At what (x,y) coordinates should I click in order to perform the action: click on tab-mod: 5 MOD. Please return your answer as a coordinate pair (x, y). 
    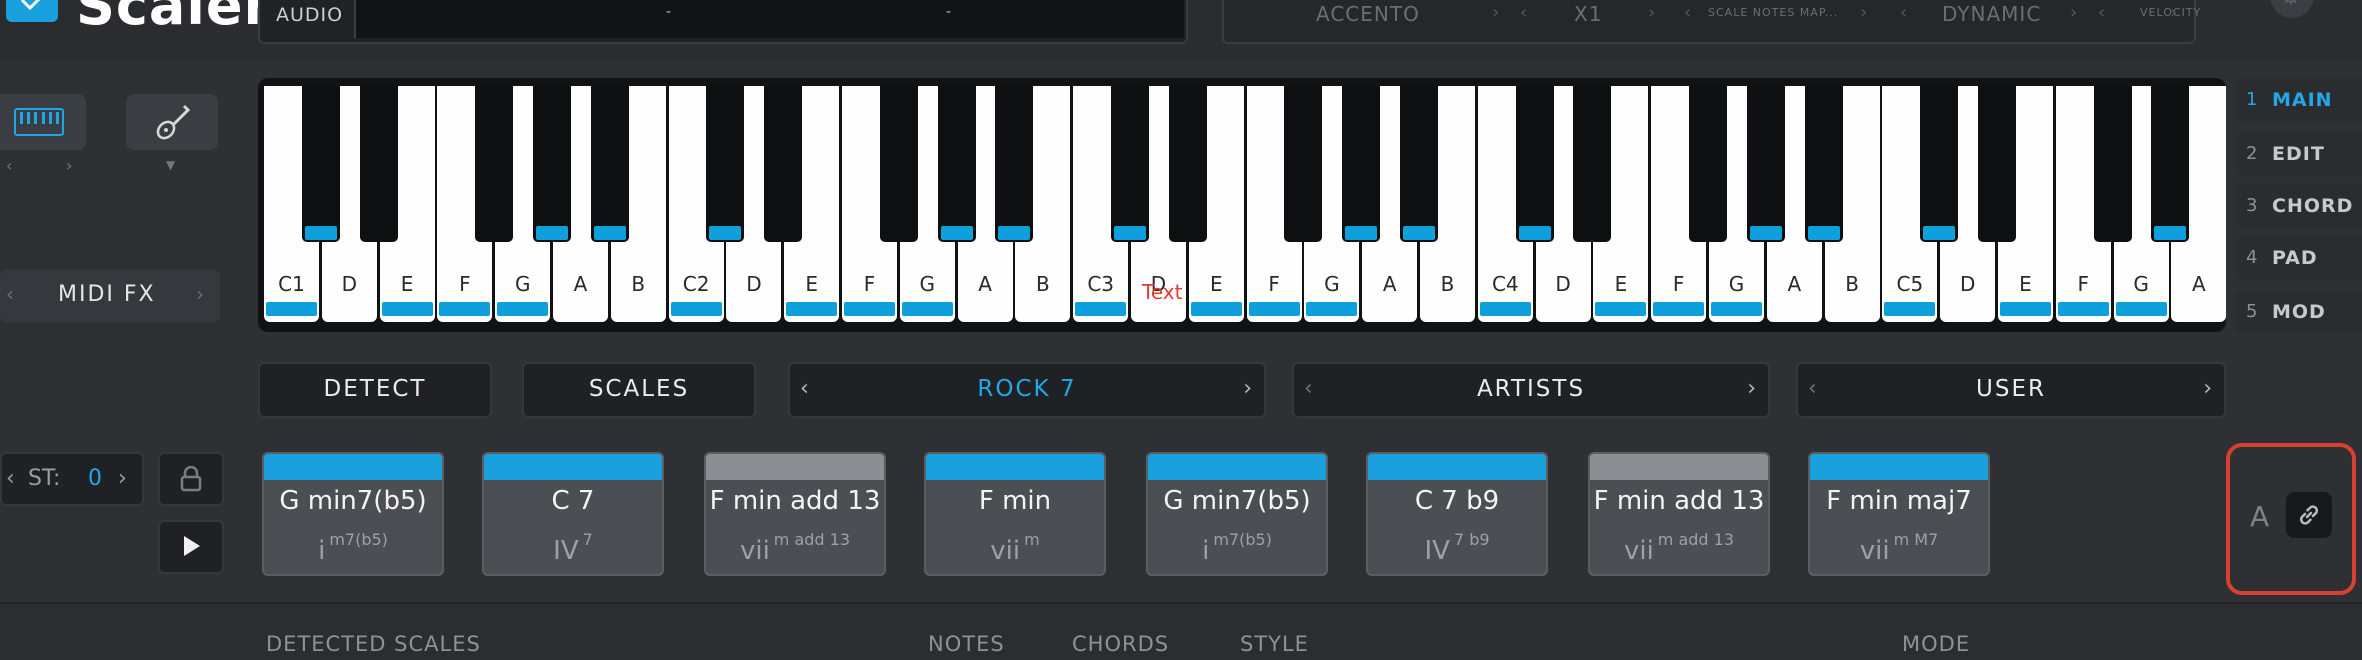
    Looking at the image, I should click on (2299, 312).